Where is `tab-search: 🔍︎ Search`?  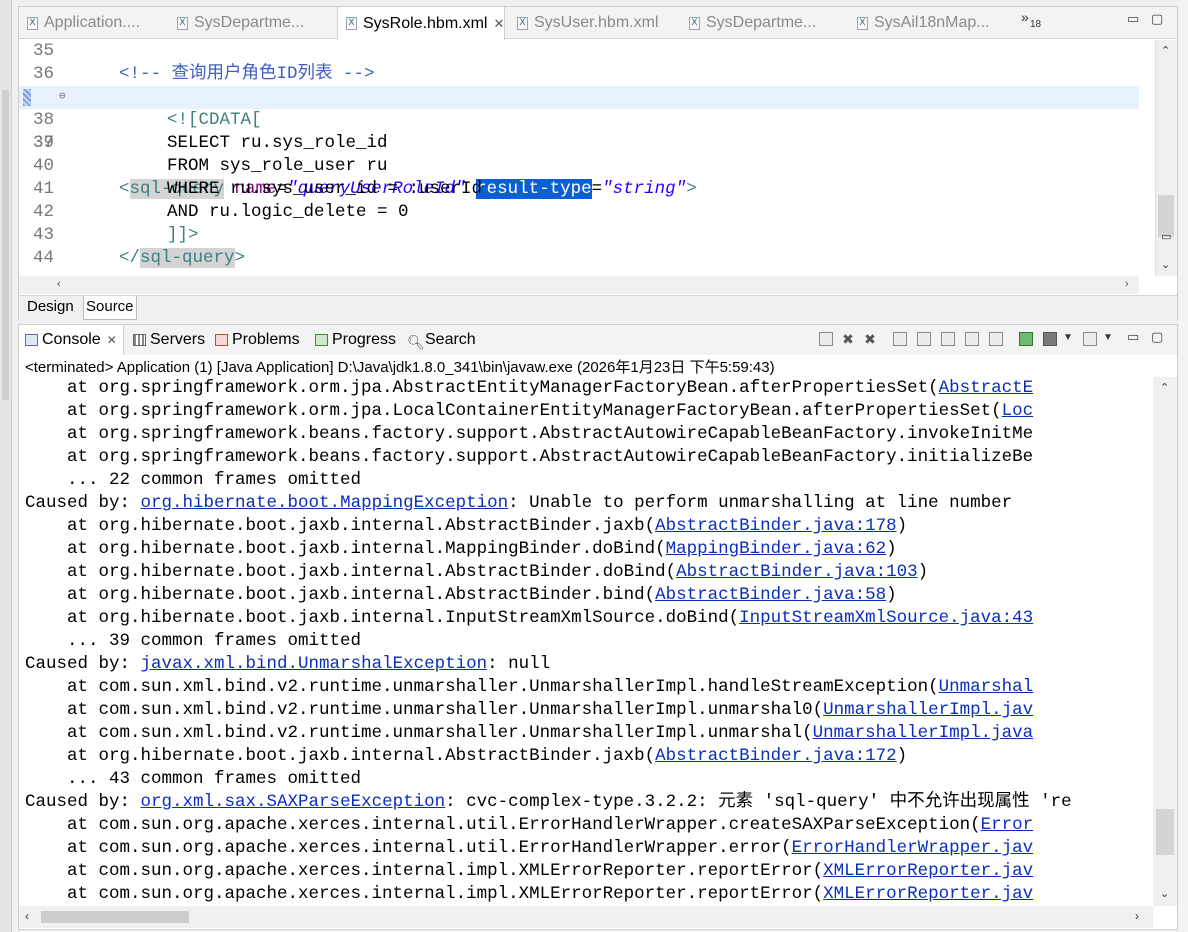
tab-search: 🔍︎ Search is located at coordinates (441, 340).